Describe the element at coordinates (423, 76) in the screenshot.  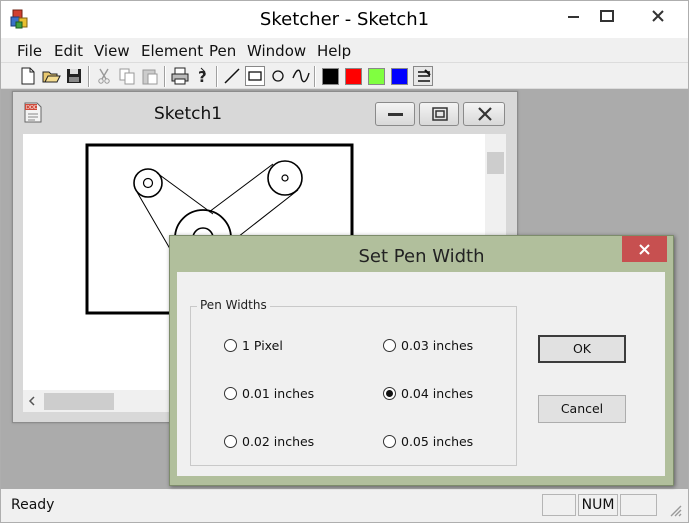
I see `pen-width-icon` at that location.